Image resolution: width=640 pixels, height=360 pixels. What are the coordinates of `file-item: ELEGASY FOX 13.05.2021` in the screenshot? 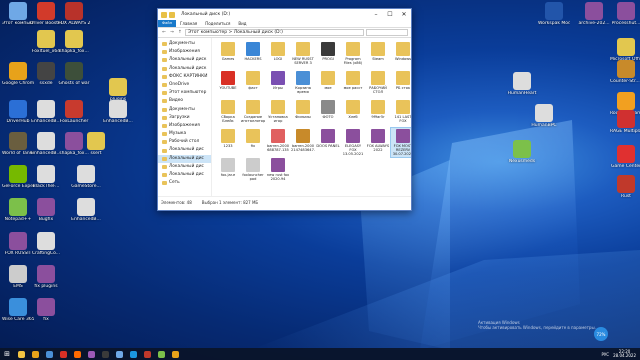 It's located at (353, 142).